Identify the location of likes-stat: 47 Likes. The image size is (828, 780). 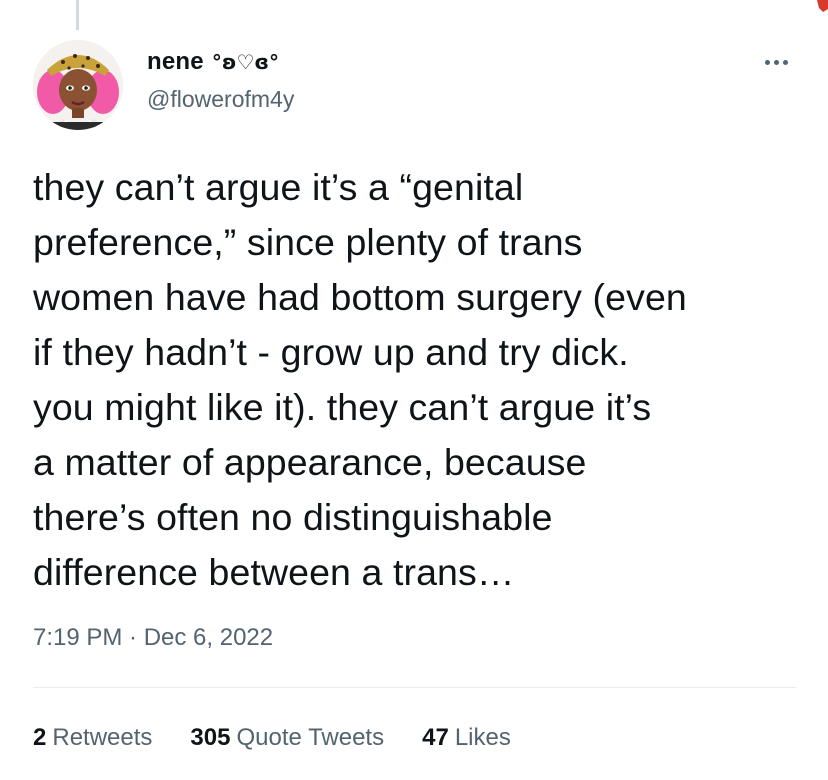
(466, 738).